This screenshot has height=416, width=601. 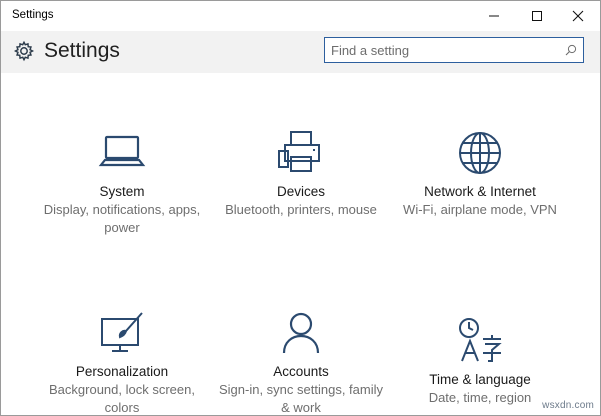 What do you see at coordinates (480, 340) in the screenshot?
I see `time-language-icon` at bounding box center [480, 340].